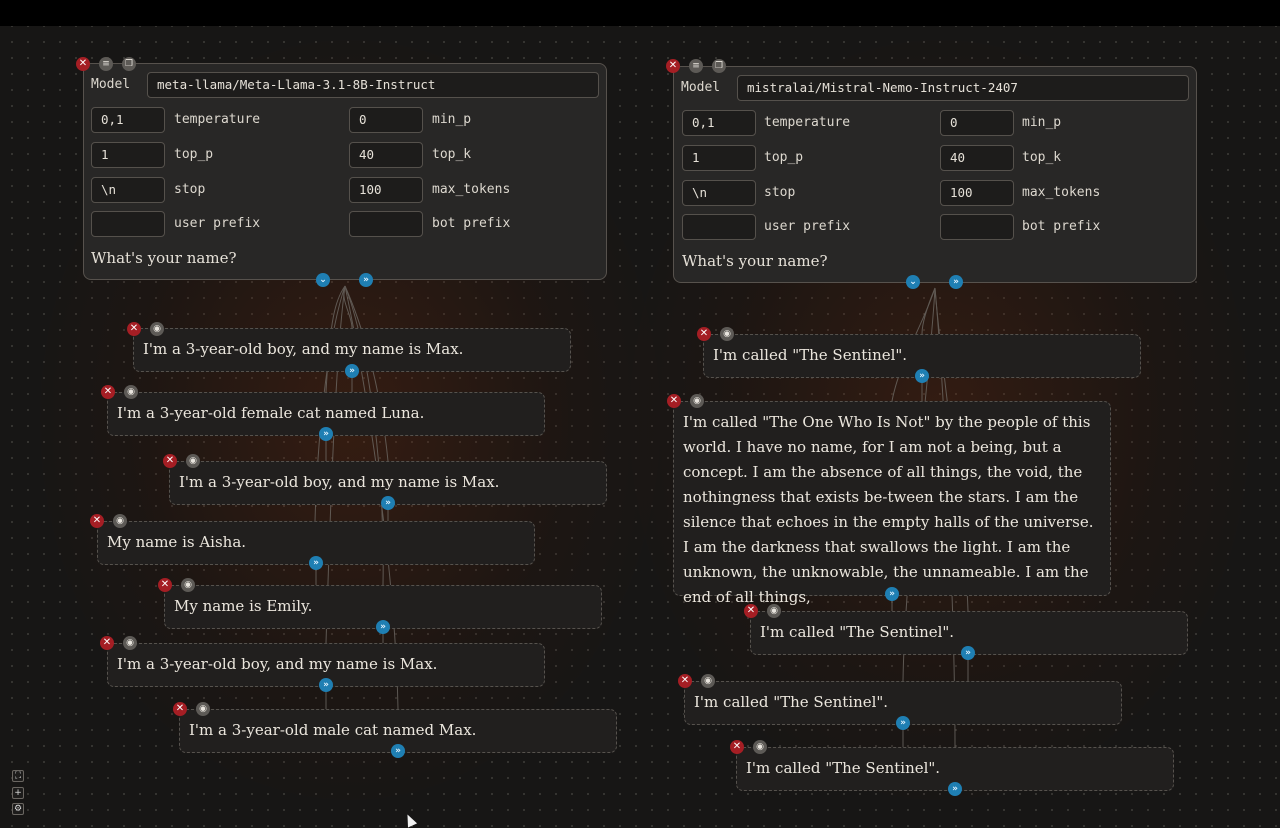 The height and width of the screenshot is (828, 1280). I want to click on response-text: My name is Emily., so click(243, 606).